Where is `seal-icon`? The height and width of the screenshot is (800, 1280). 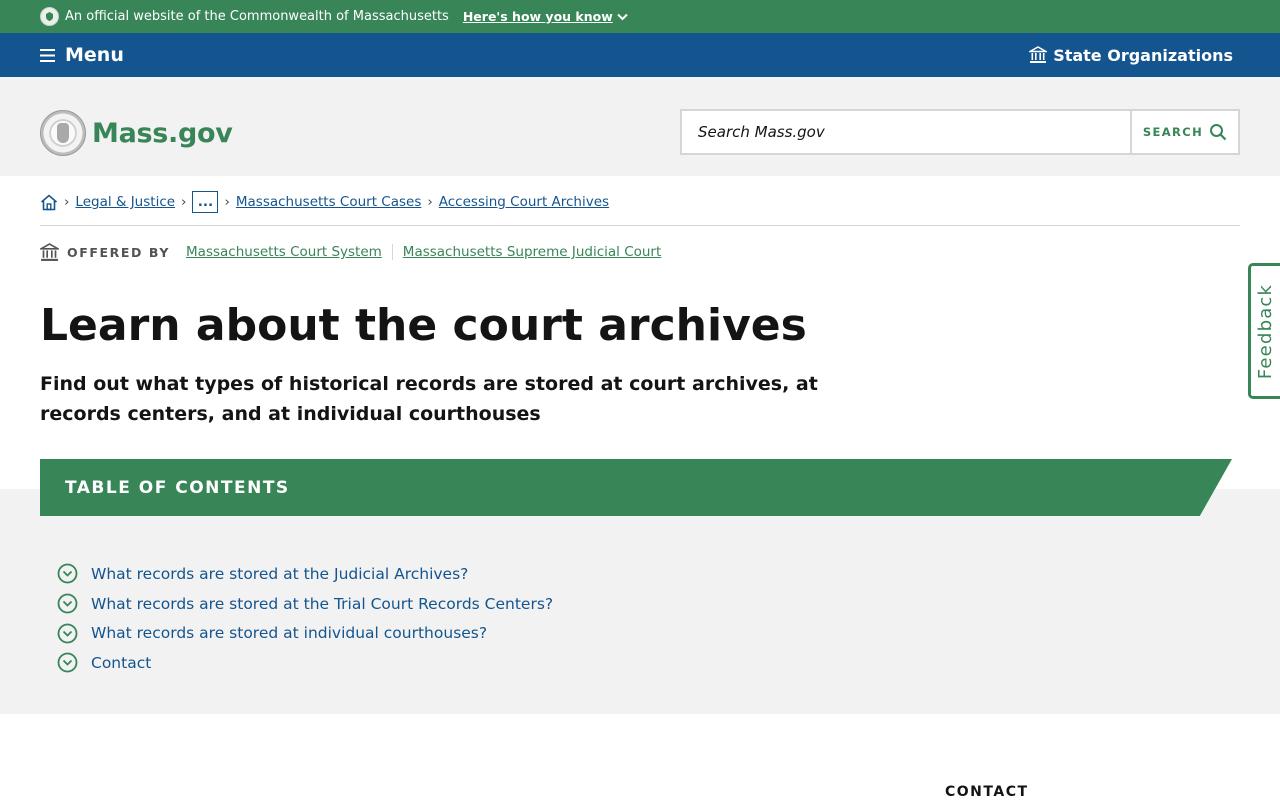
seal-icon is located at coordinates (49, 16).